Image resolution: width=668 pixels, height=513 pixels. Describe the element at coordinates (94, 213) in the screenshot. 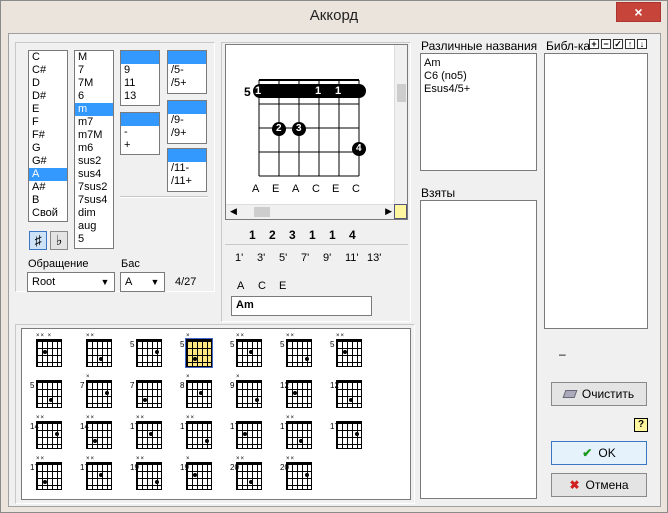

I see `chord-type-item: dim` at that location.